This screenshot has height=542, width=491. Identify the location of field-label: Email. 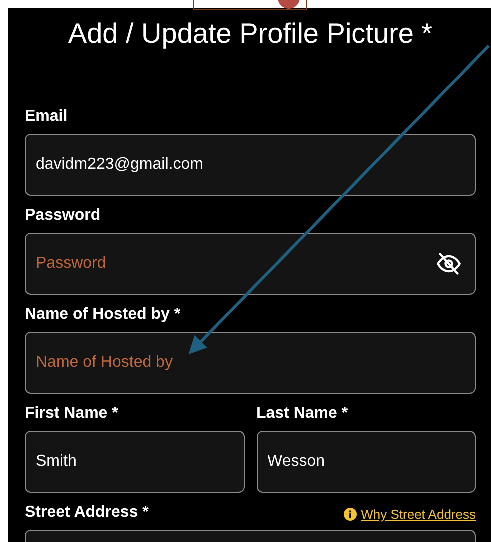
(47, 117).